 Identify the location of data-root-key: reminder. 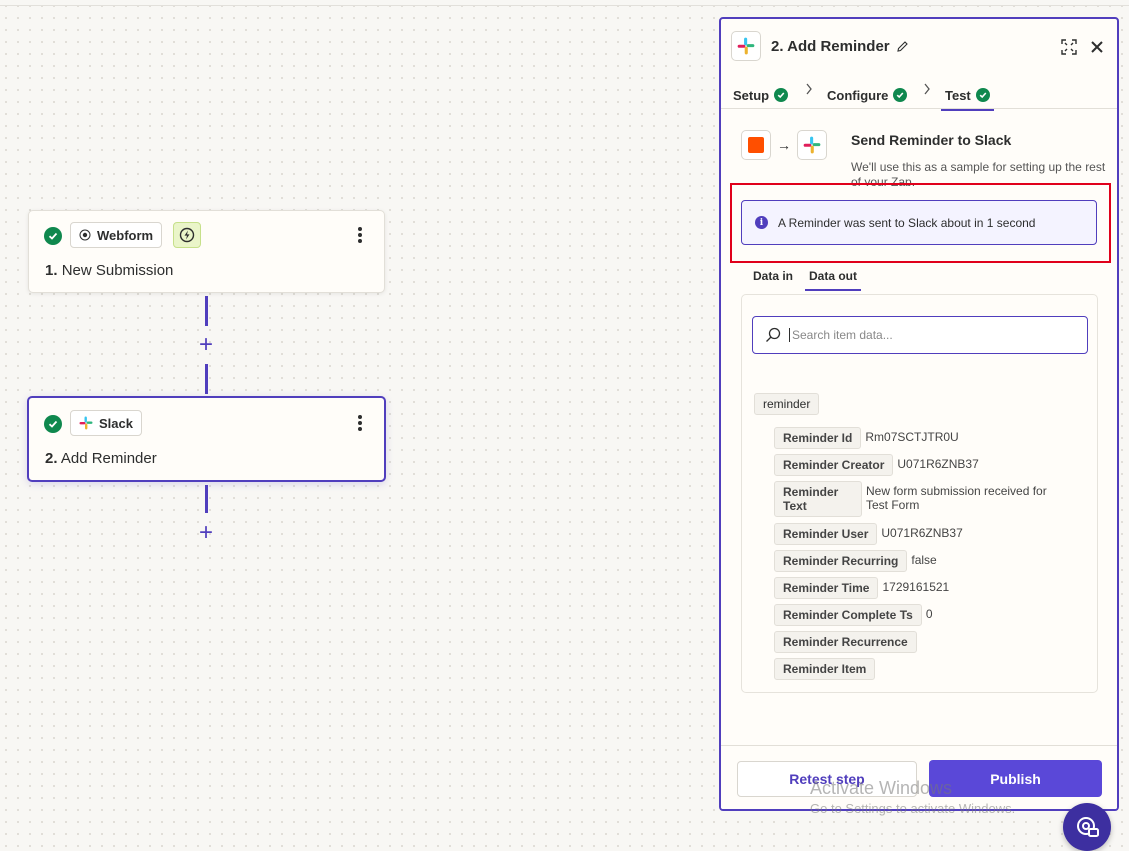
(787, 404).